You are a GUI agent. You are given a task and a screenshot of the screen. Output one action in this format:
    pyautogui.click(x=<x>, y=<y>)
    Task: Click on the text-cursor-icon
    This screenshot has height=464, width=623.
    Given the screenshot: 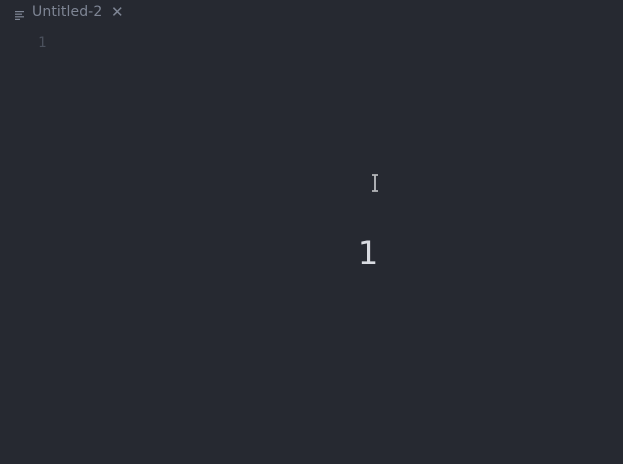 What is the action you would take?
    pyautogui.click(x=375, y=183)
    